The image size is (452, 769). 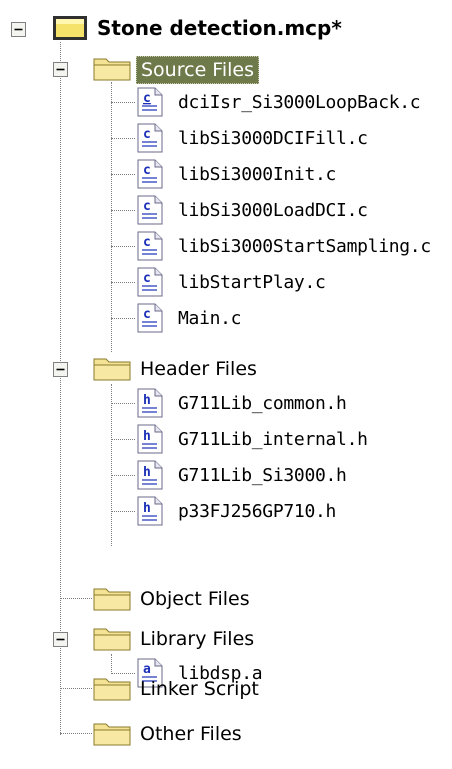 What do you see at coordinates (273, 138) in the screenshot?
I see `file-label: libSi3000DCIFill.c` at bounding box center [273, 138].